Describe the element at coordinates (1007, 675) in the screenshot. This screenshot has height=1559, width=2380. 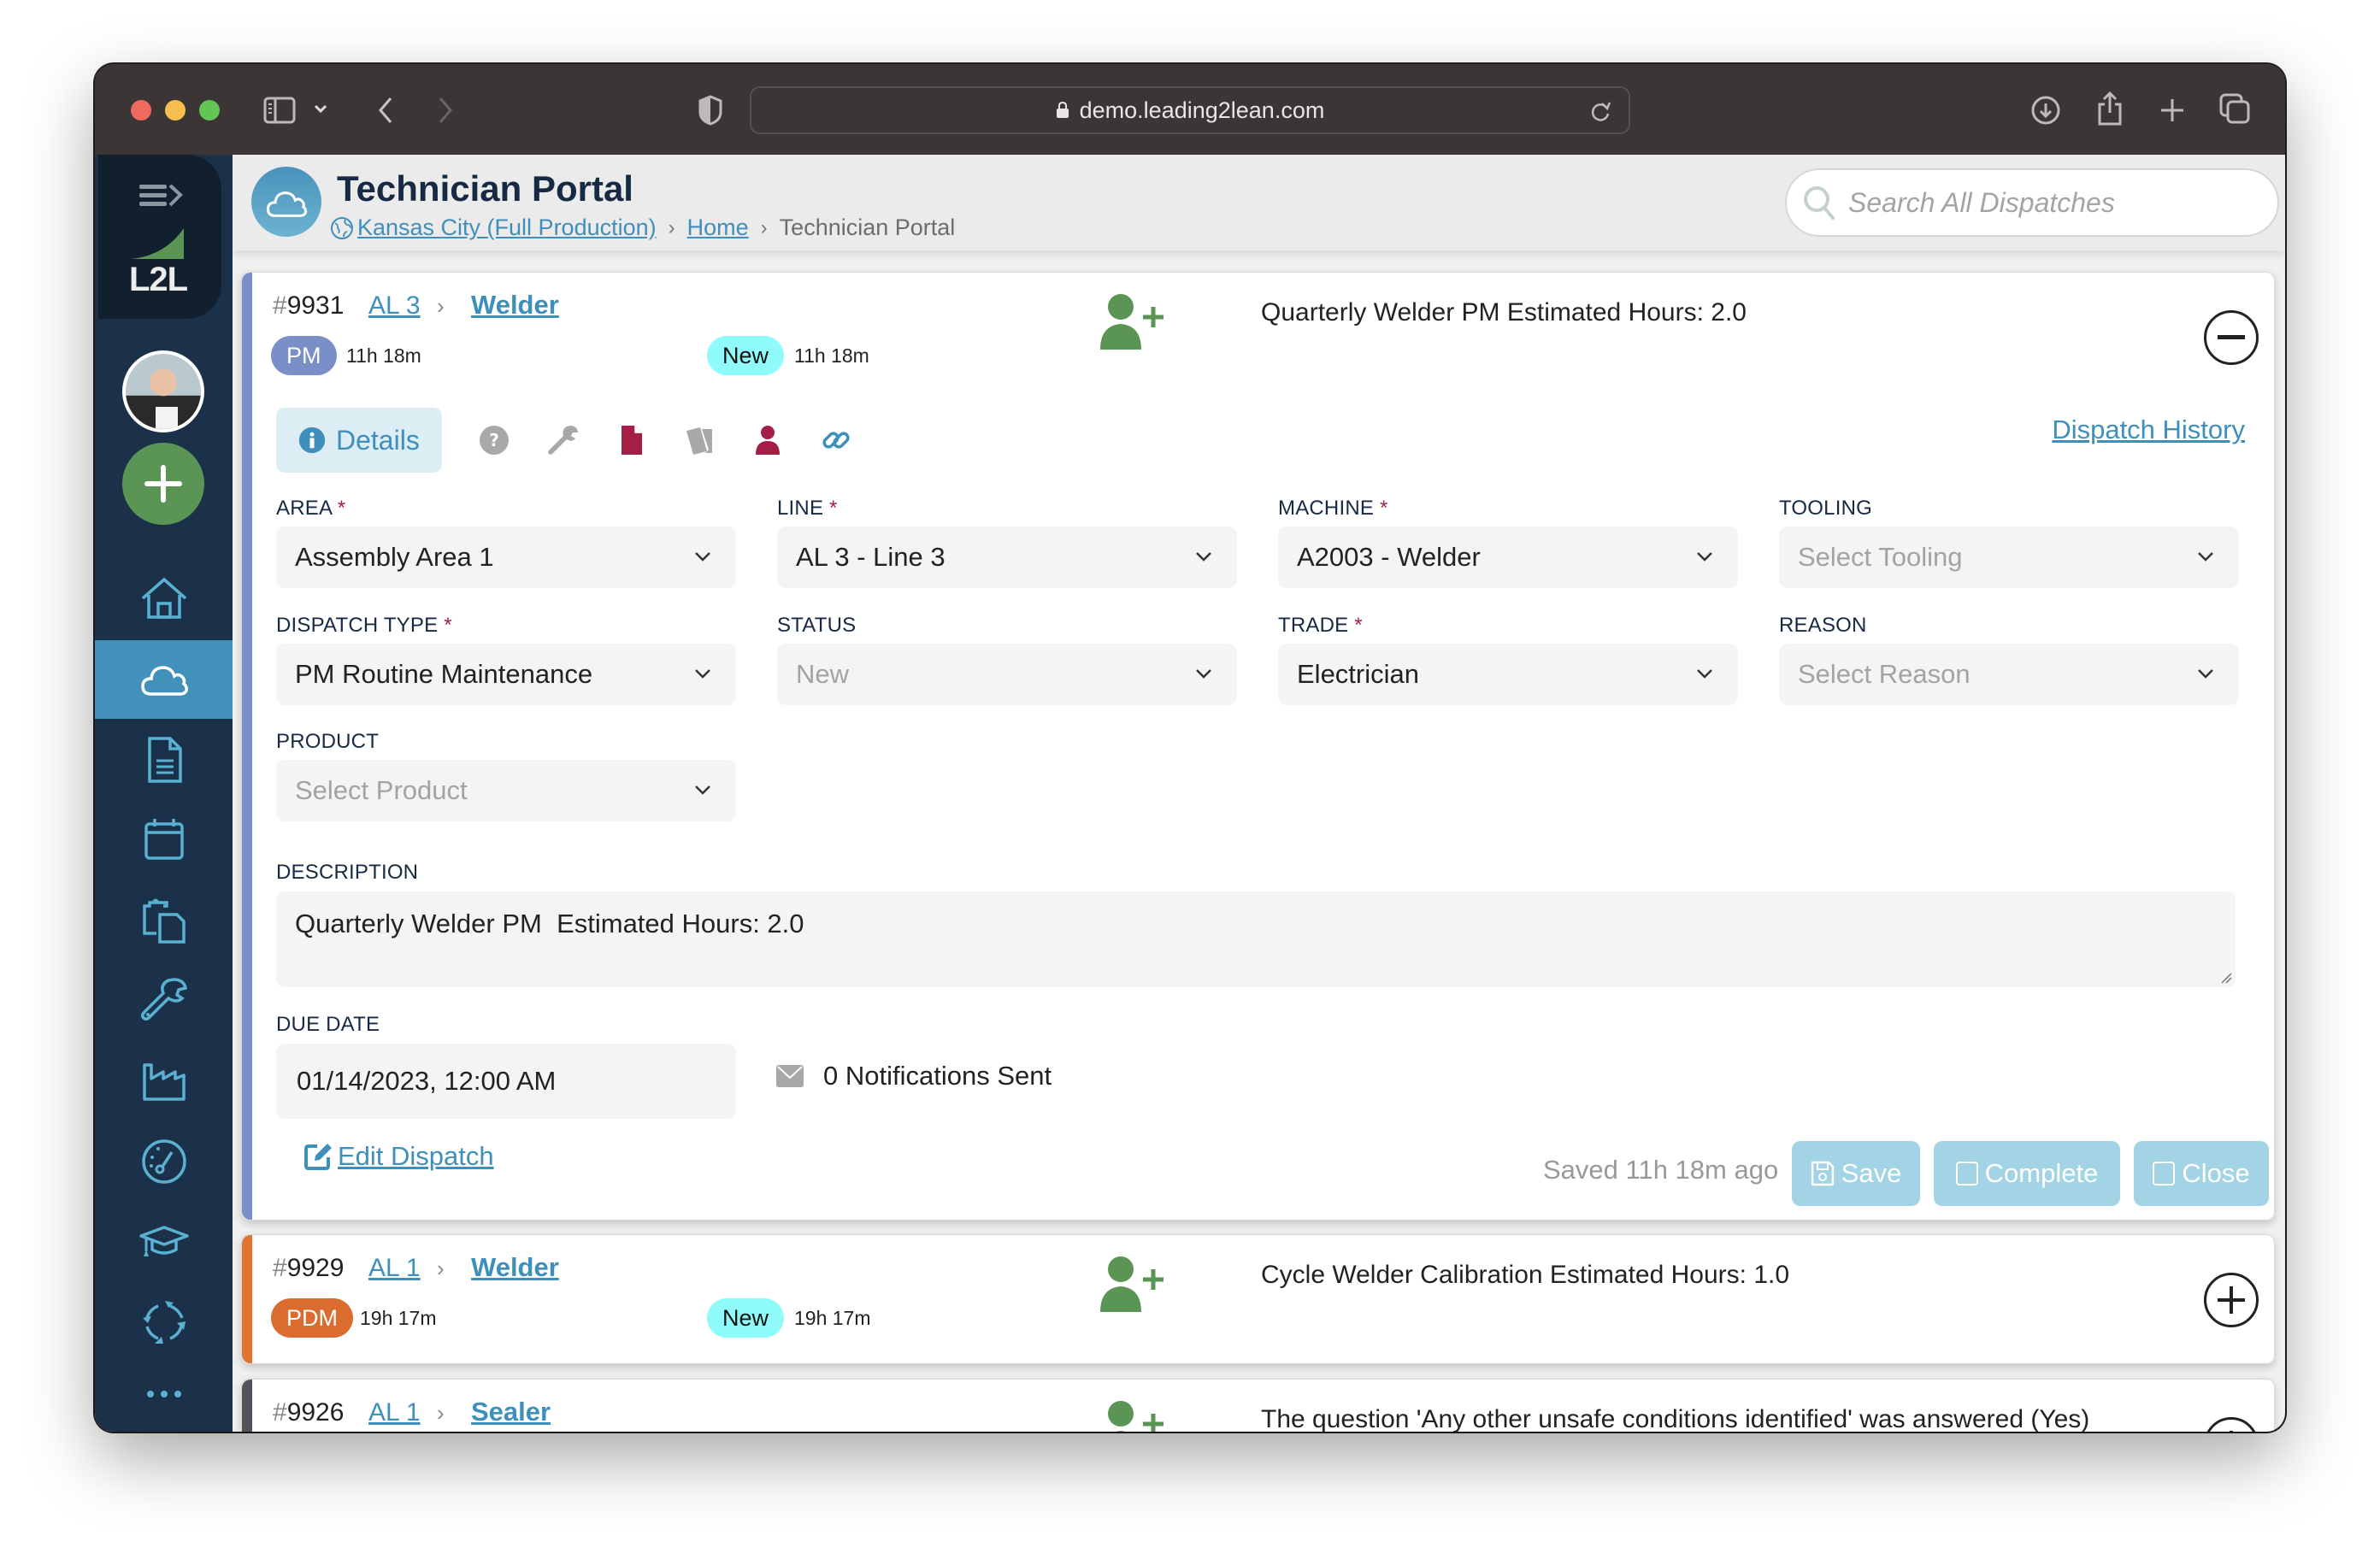
I see `status-select: New` at that location.